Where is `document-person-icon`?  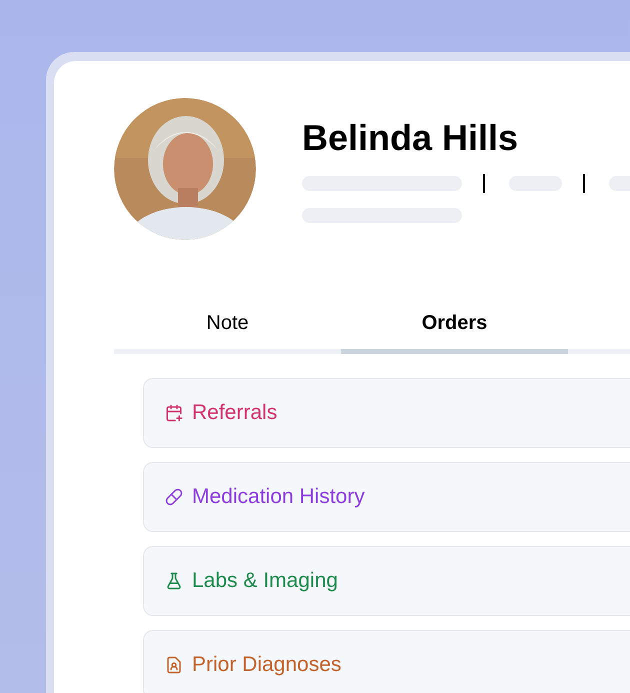 document-person-icon is located at coordinates (174, 665).